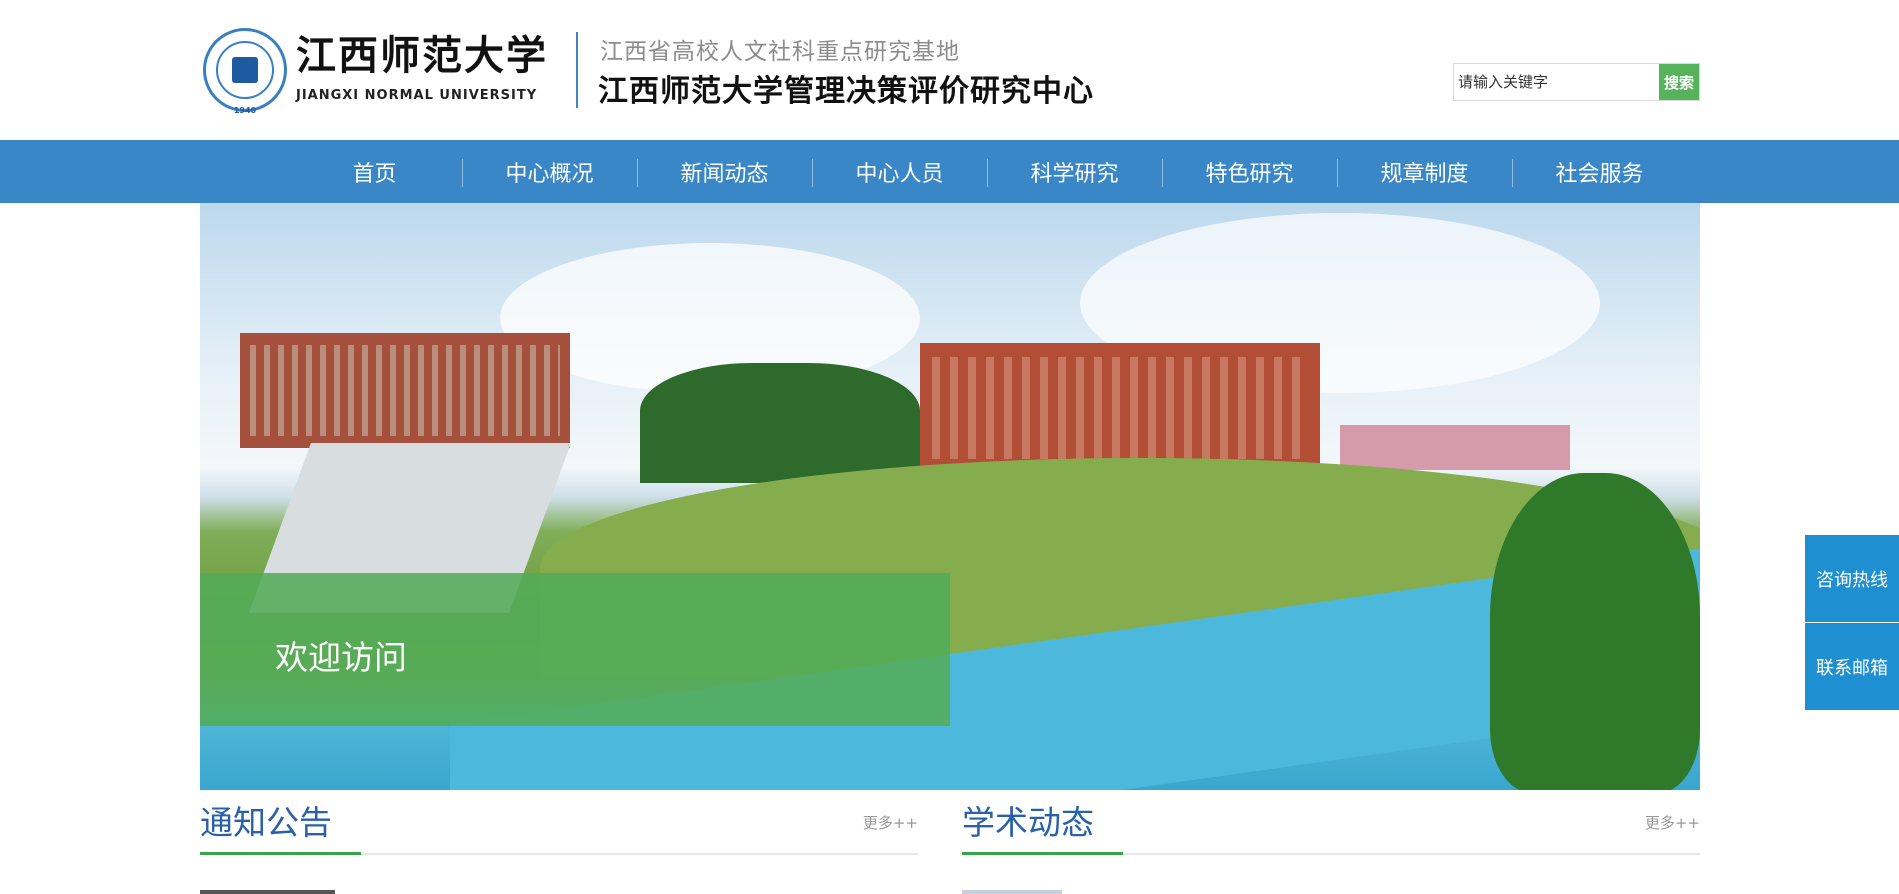  What do you see at coordinates (780, 423) in the screenshot?
I see `banner-trees` at bounding box center [780, 423].